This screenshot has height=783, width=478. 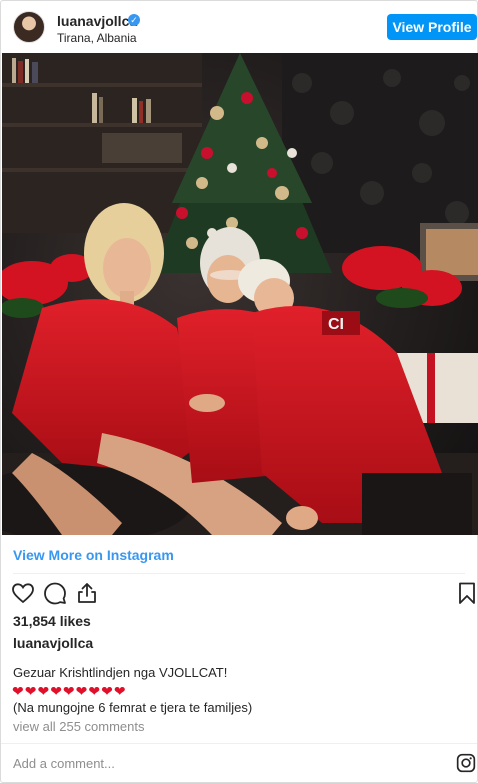 What do you see at coordinates (466, 593) in the screenshot?
I see `bookmark-icon` at bounding box center [466, 593].